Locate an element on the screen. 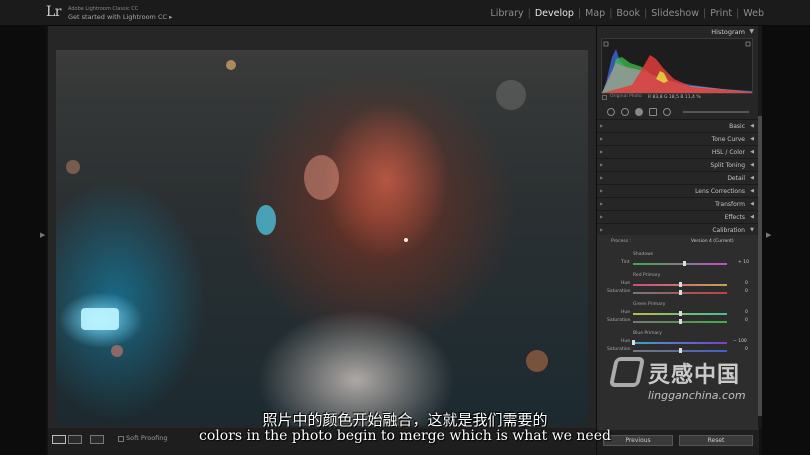 This screenshot has height=455, width=810. module-web: Web is located at coordinates (753, 13).